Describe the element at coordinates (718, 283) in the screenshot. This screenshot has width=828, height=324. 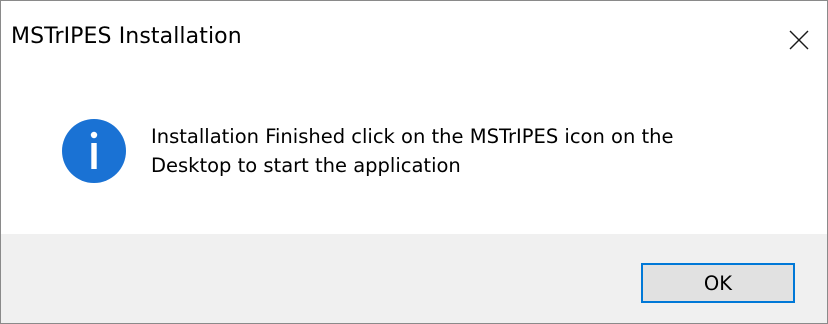
I see `ok-button: OK` at that location.